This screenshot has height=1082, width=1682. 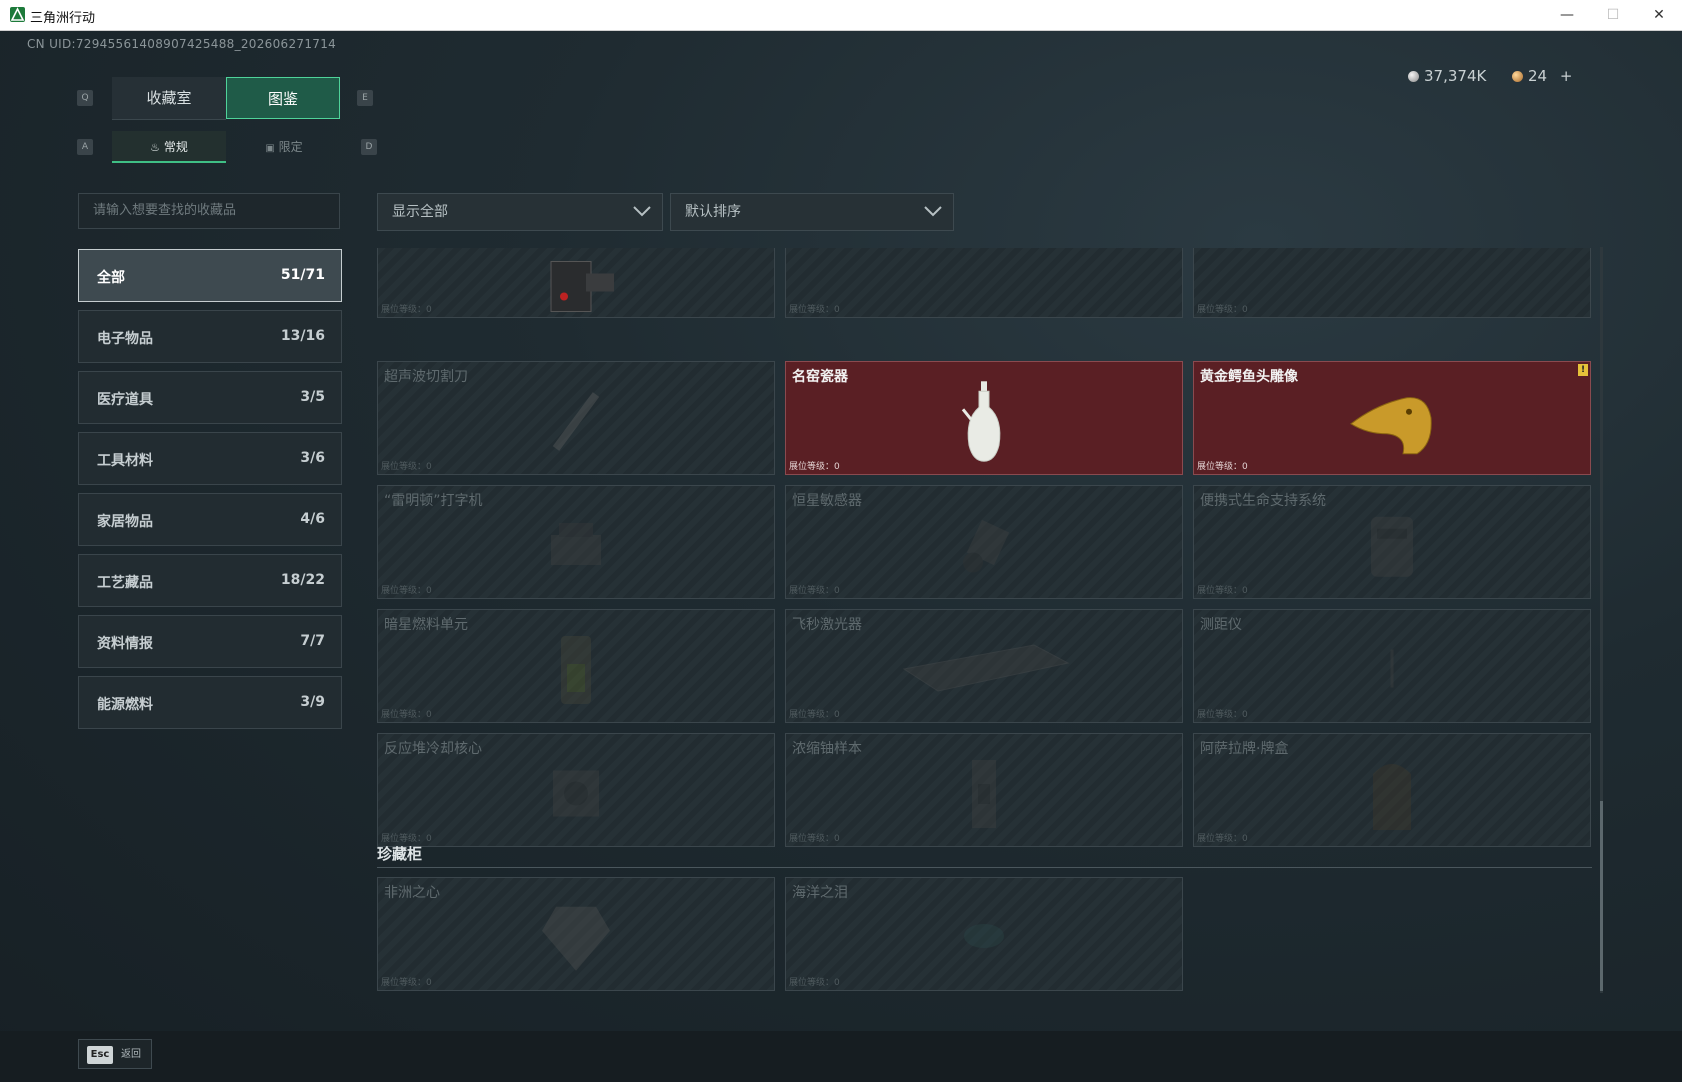 I want to click on esc-key-icon: Esc, so click(x=100, y=1055).